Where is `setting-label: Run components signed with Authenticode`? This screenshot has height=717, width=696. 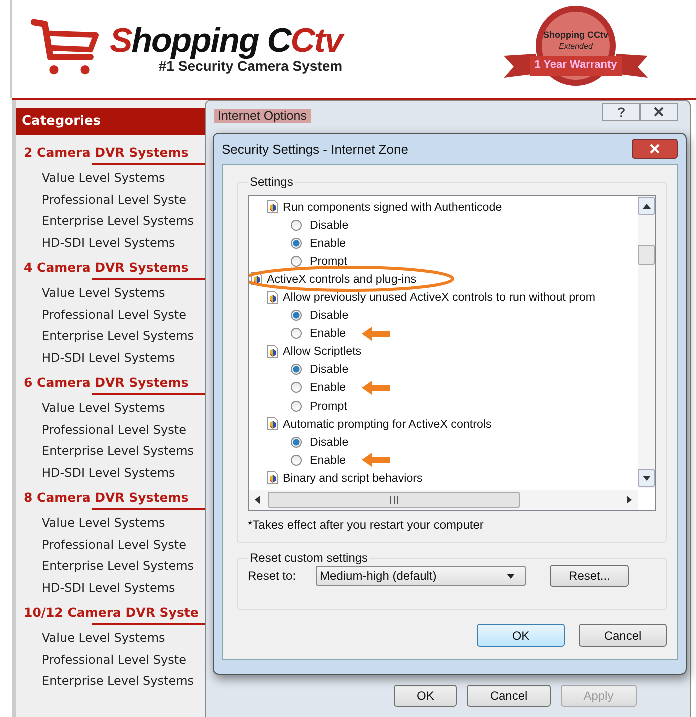
setting-label: Run components signed with Authenticode is located at coordinates (392, 207).